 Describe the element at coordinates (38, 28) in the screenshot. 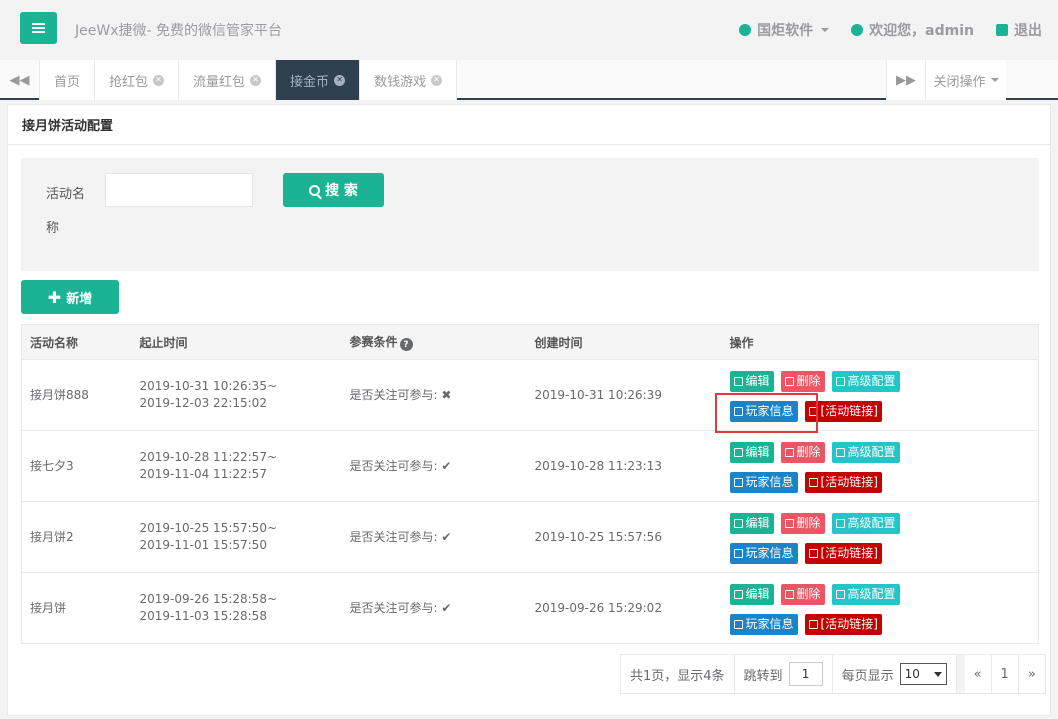

I see `menu-toggle-button` at that location.